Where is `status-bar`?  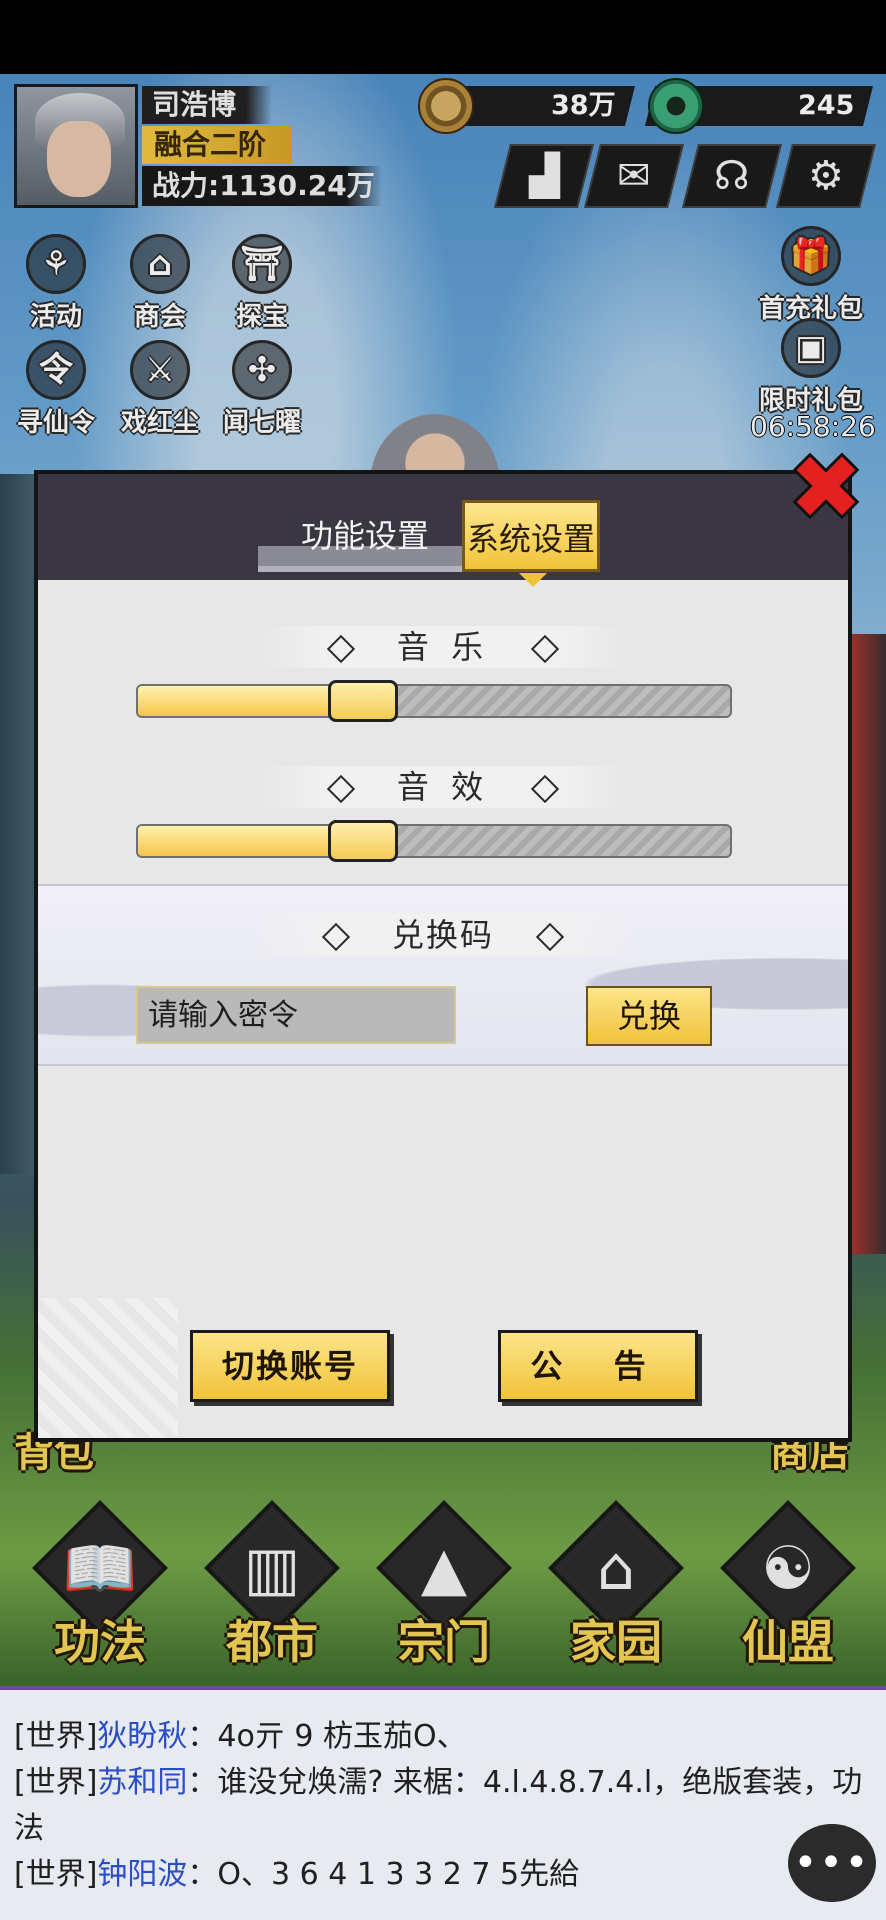
status-bar is located at coordinates (443, 37).